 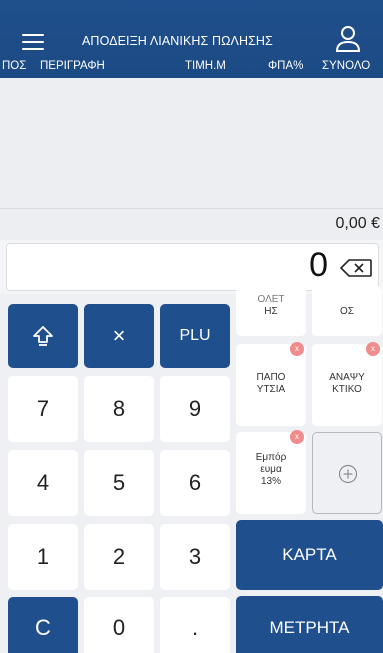 I want to click on shift-key, so click(x=43, y=336).